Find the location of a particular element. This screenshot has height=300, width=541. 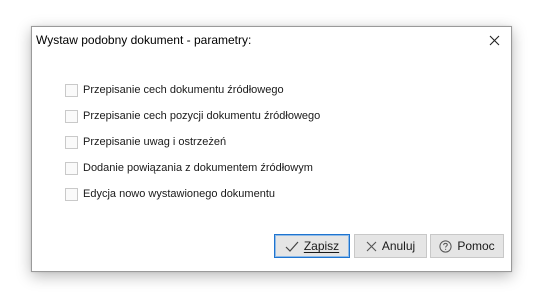

question-circle-icon is located at coordinates (445, 246).